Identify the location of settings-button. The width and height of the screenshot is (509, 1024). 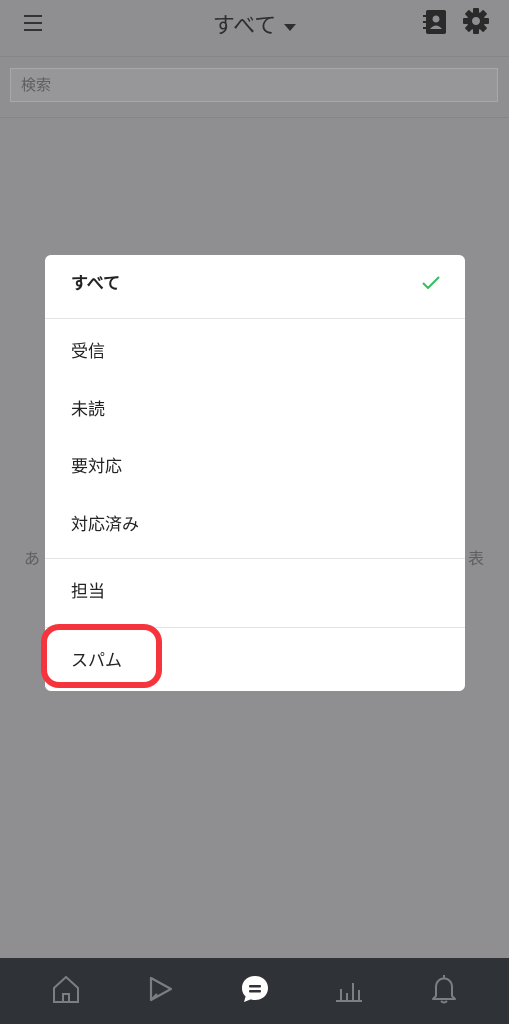
(476, 21).